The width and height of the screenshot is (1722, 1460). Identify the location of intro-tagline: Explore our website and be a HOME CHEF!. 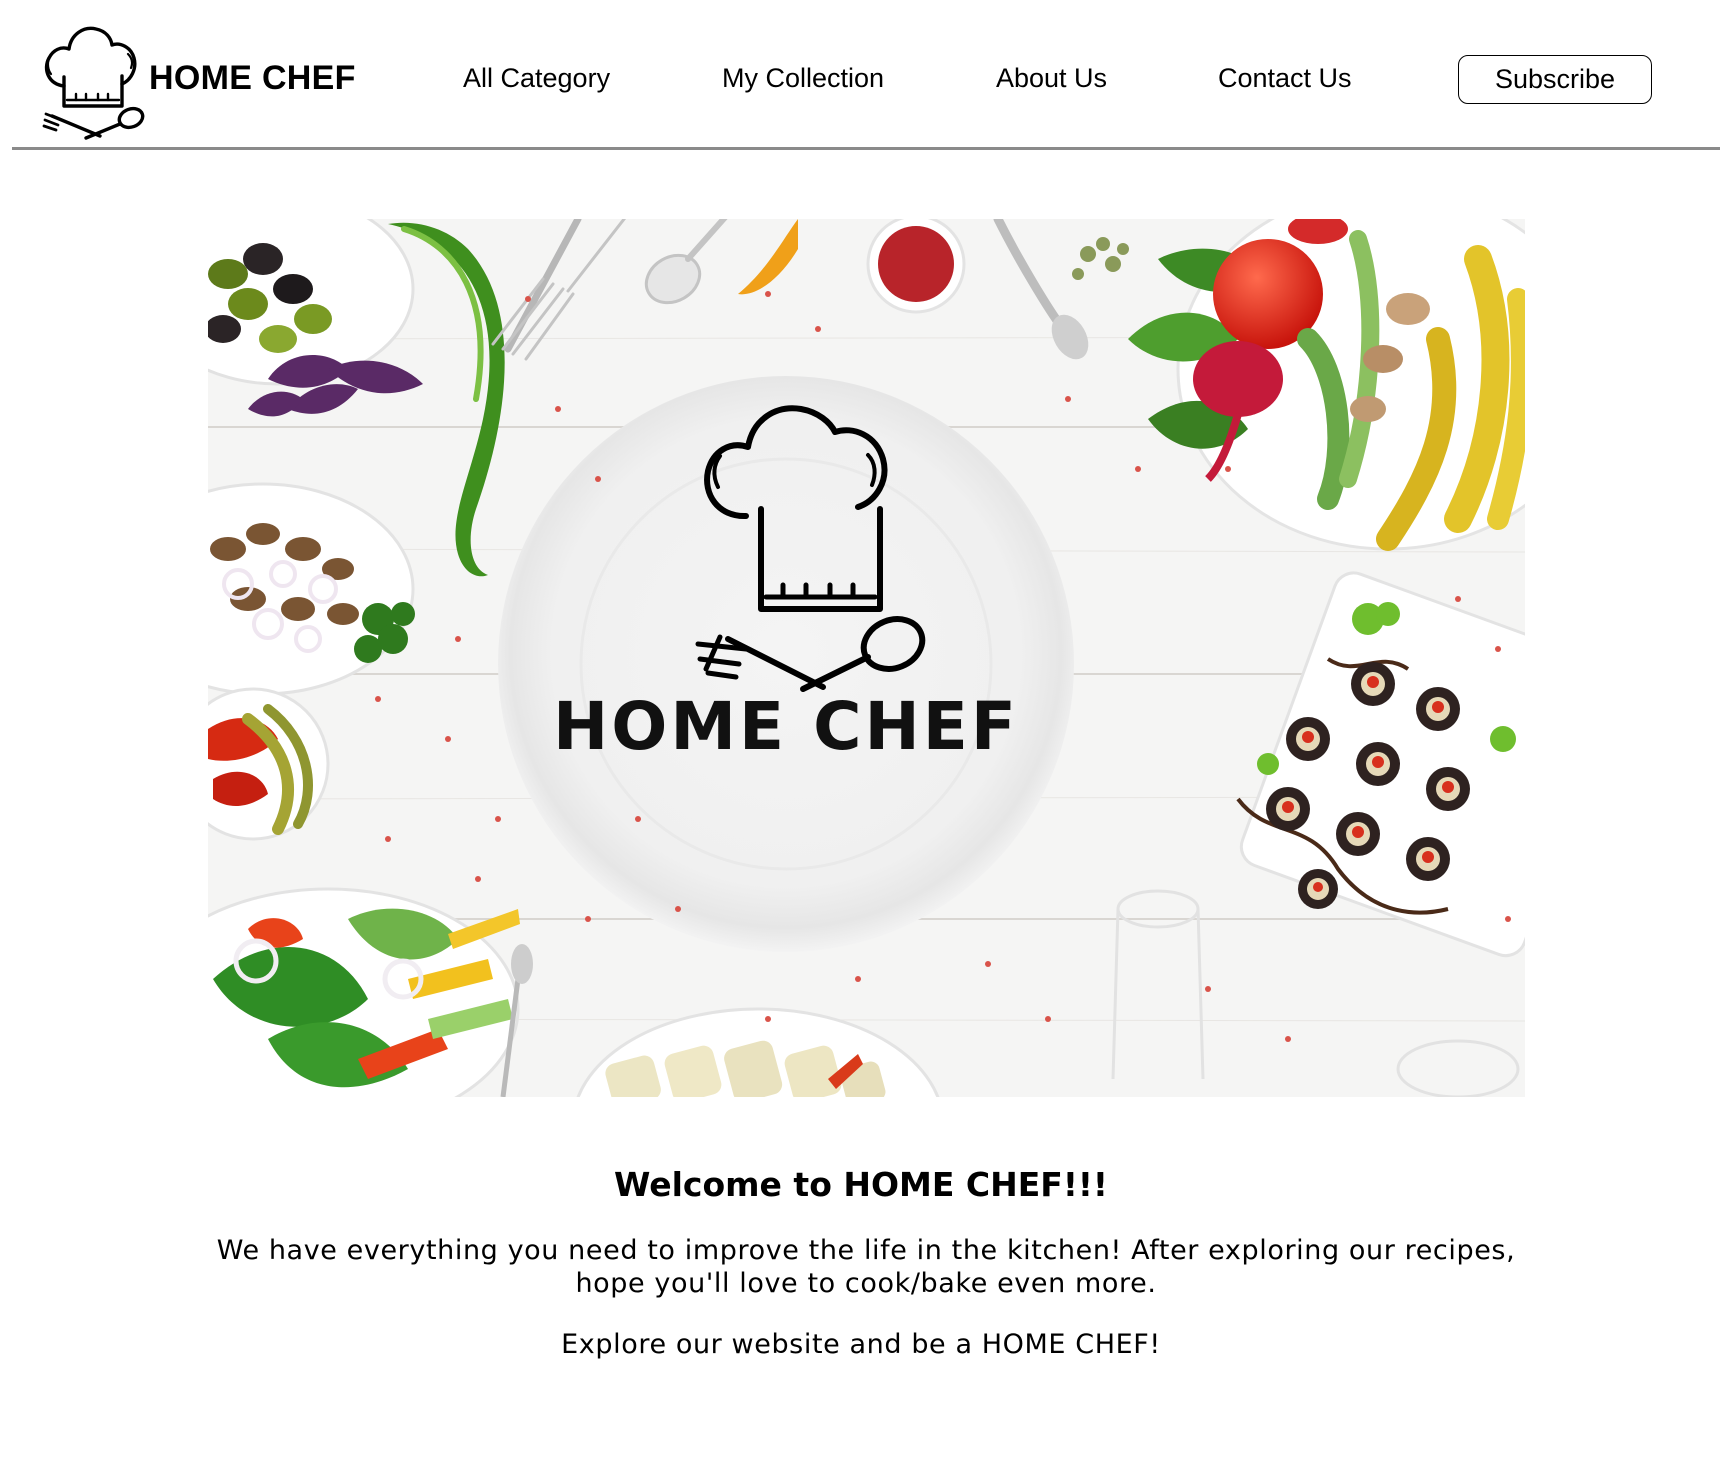
(861, 1344).